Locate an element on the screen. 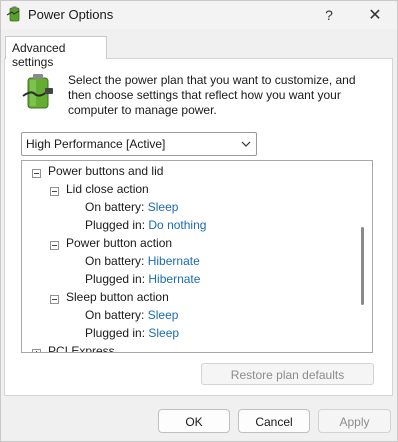  tree-item-sleep-on-battery: On battery: Sleep is located at coordinates (131, 317).